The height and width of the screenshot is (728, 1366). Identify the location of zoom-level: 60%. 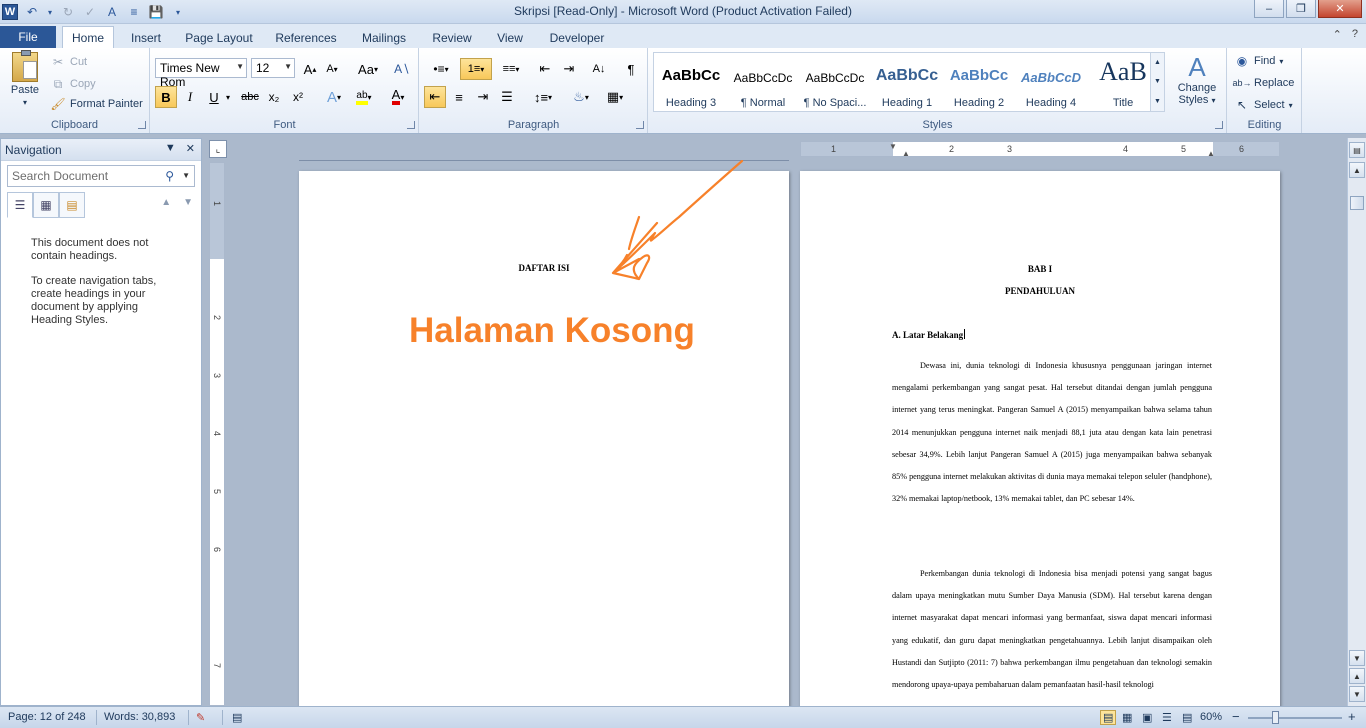
(1211, 717).